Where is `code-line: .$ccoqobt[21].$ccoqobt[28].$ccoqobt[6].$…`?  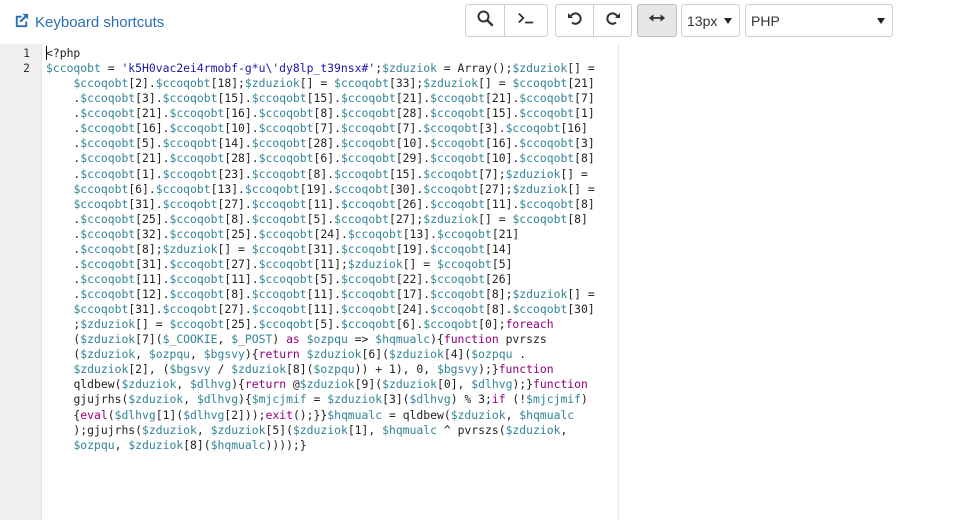 code-line: .$ccoqobt[21].$ccoqobt[28].$ccoqobt[6].$… is located at coordinates (320, 158).